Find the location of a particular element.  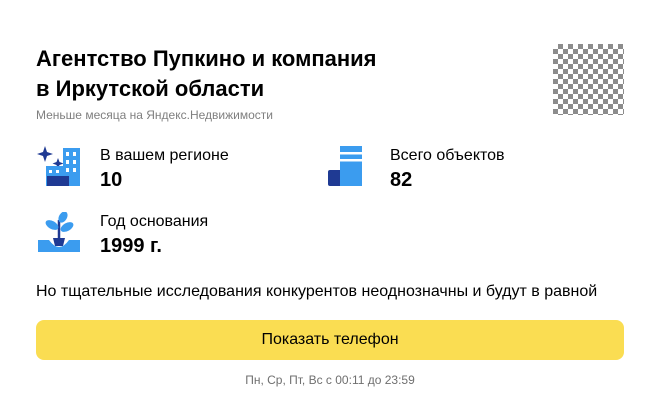

stat-region-value: 10 is located at coordinates (111, 180).